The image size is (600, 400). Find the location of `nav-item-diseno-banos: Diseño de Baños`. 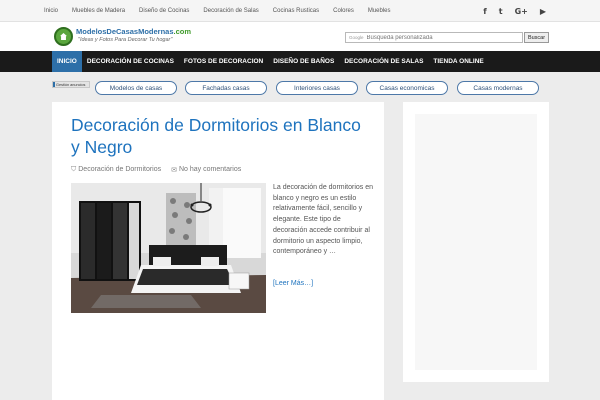

nav-item-diseno-banos: Diseño de Baños is located at coordinates (303, 61).